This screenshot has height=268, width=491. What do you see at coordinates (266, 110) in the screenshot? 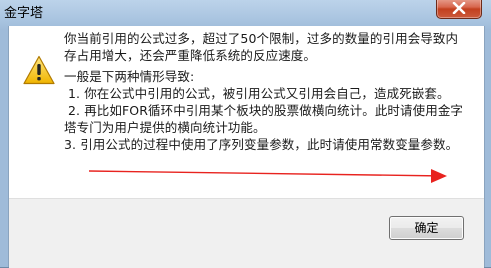
I see `cause-item-2-line-1: 2. 再比如FOR循环中引用某个板块的股票做横向统计。此时请使用金字` at bounding box center [266, 110].